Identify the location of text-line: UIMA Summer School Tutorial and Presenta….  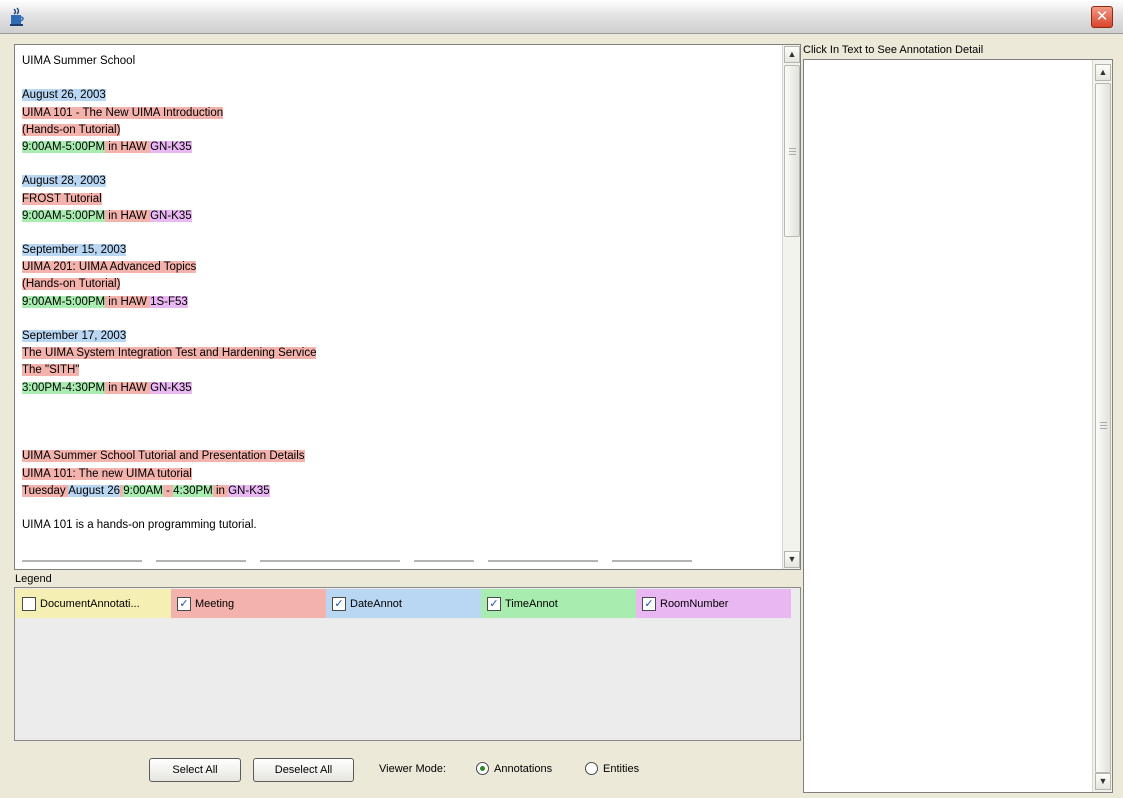
(399, 456).